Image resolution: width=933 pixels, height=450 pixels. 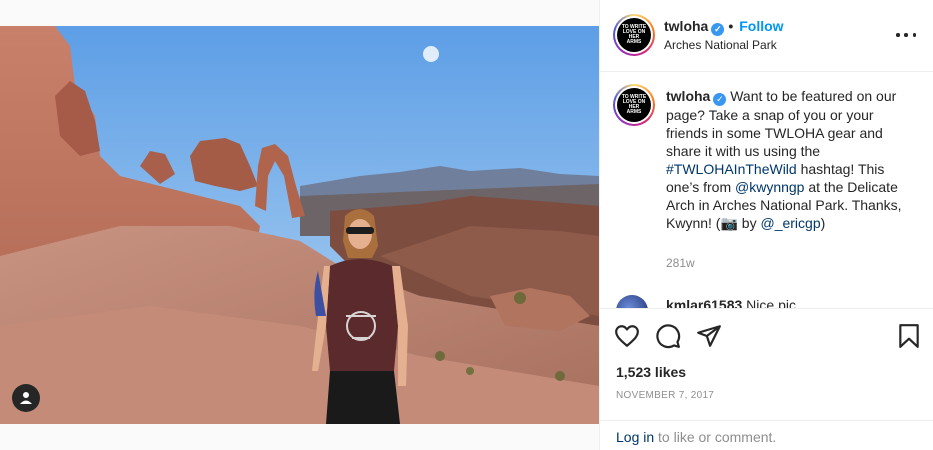 What do you see at coordinates (766, 334) in the screenshot?
I see `action-bar` at bounding box center [766, 334].